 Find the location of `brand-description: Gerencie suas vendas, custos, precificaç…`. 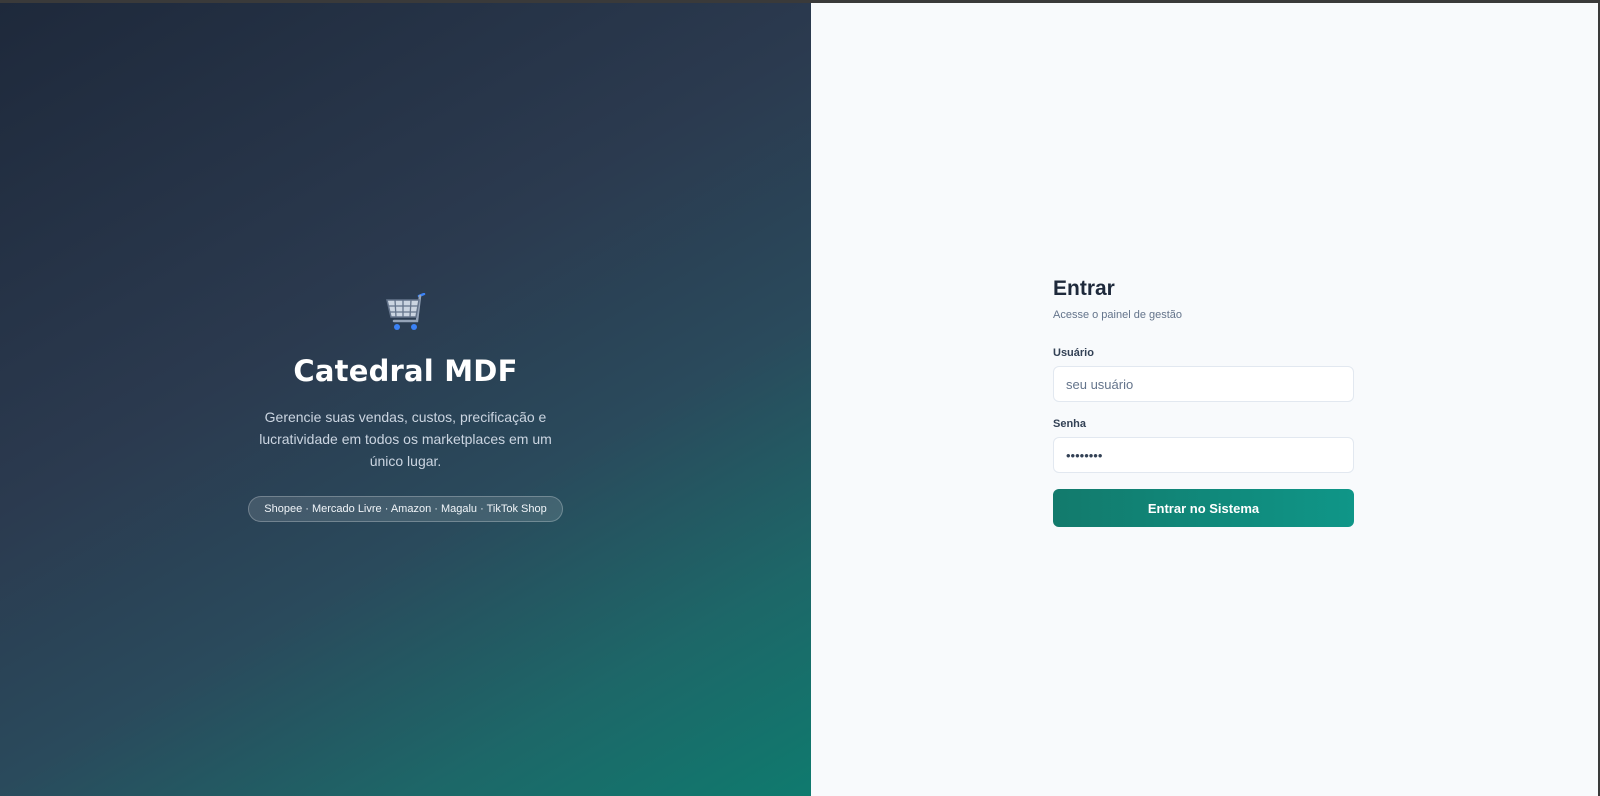

brand-description: Gerencie suas vendas, custos, precificaç… is located at coordinates (405, 439).